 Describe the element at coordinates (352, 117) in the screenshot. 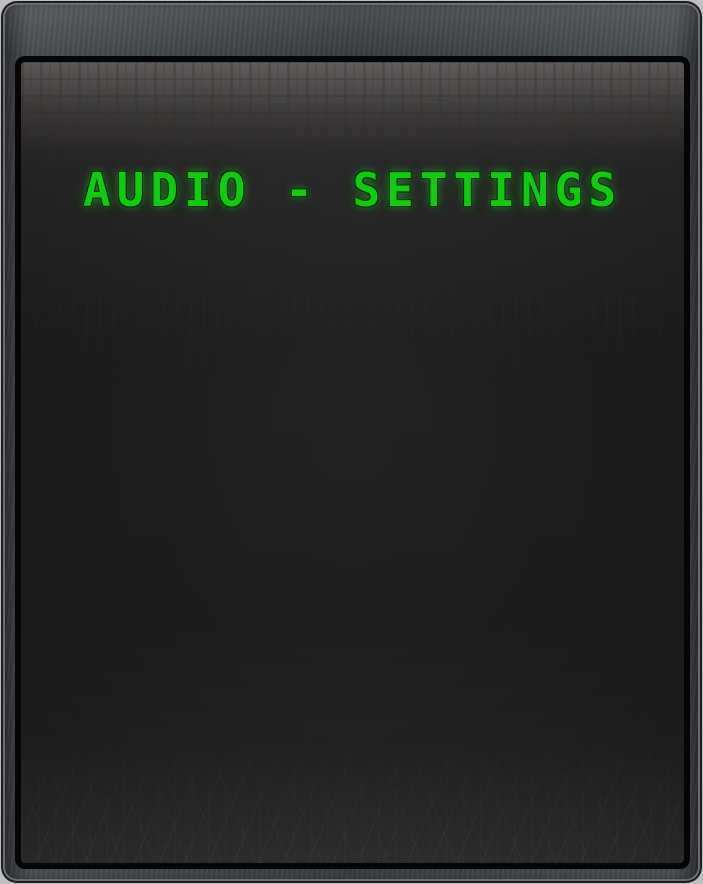

I see `rust-texture-top` at that location.